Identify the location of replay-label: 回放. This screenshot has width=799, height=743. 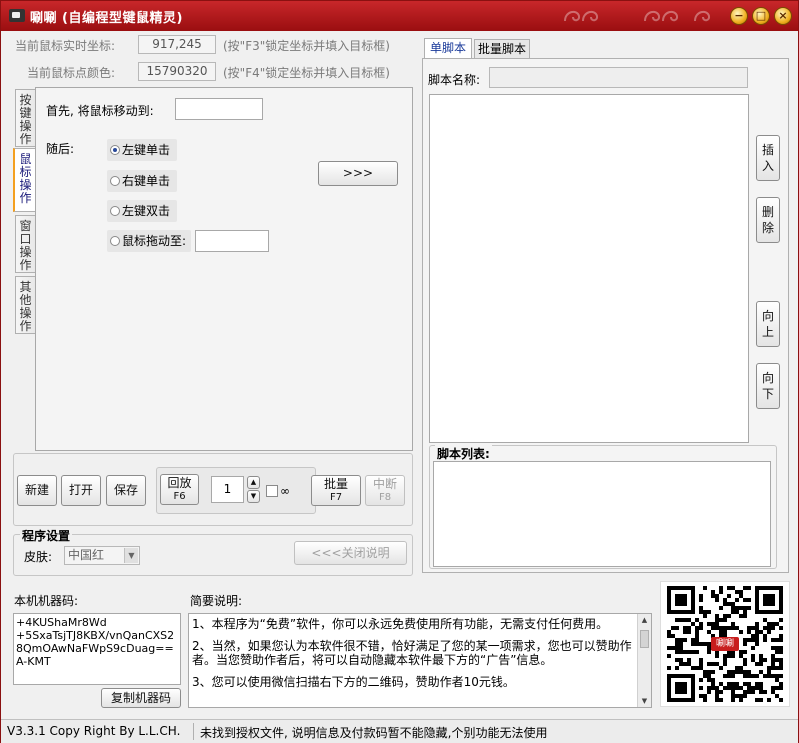
(179, 483).